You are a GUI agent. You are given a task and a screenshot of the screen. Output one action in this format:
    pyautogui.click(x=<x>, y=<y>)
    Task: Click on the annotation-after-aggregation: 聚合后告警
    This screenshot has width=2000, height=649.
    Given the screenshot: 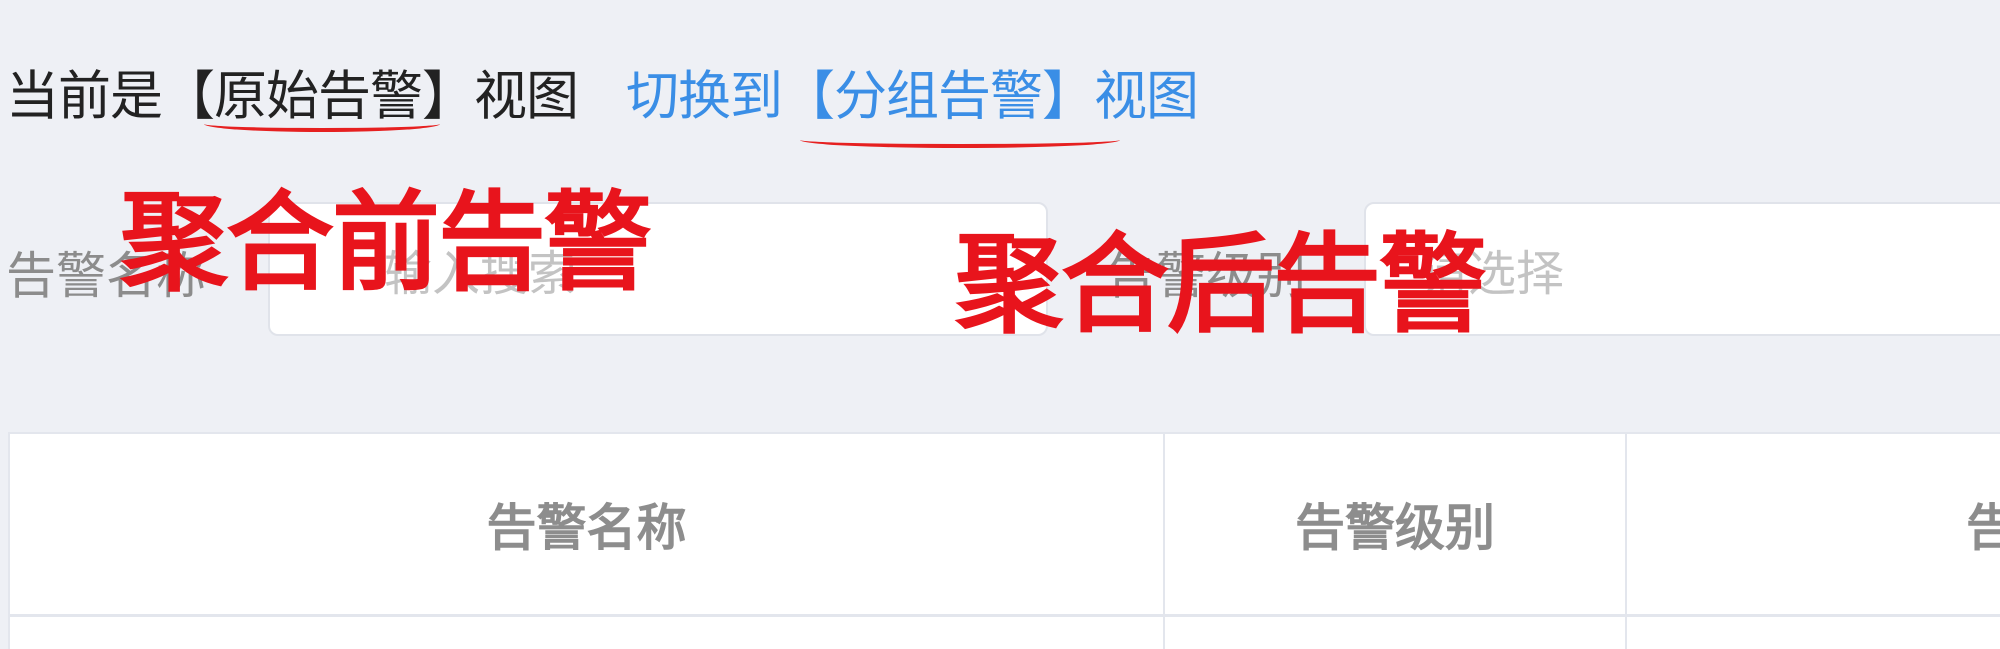 What is the action you would take?
    pyautogui.click(x=1221, y=285)
    